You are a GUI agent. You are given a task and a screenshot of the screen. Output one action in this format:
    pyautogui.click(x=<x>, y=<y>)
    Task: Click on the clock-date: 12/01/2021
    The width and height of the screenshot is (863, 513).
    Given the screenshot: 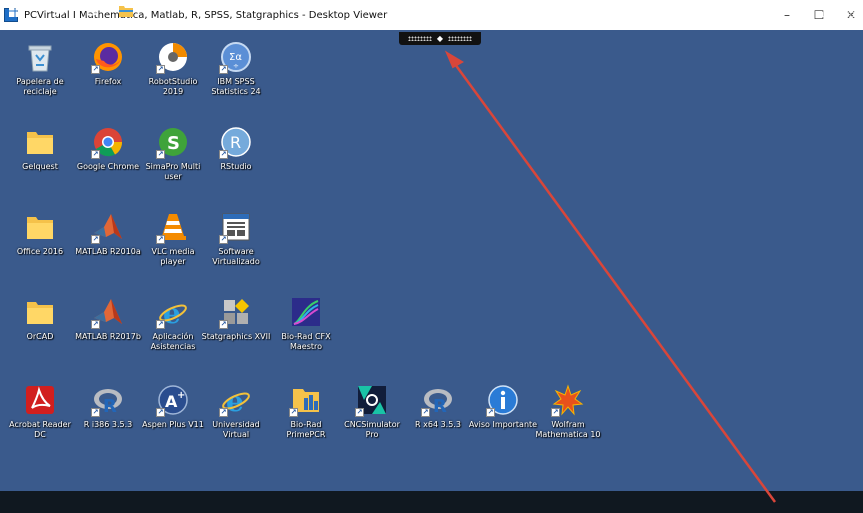 What is the action you would take?
    pyautogui.click(x=840, y=15)
    